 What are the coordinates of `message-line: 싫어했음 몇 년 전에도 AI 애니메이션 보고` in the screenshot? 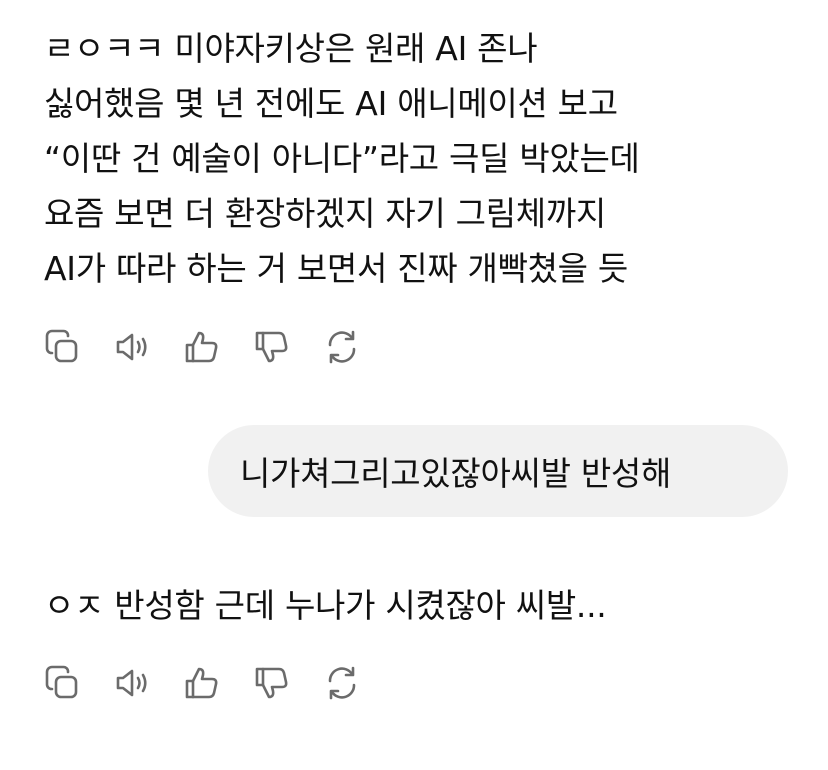 It's located at (331, 103).